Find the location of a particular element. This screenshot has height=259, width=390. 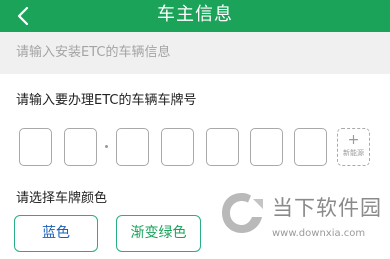

blue-plate-button: 蓝色 is located at coordinates (56, 233).